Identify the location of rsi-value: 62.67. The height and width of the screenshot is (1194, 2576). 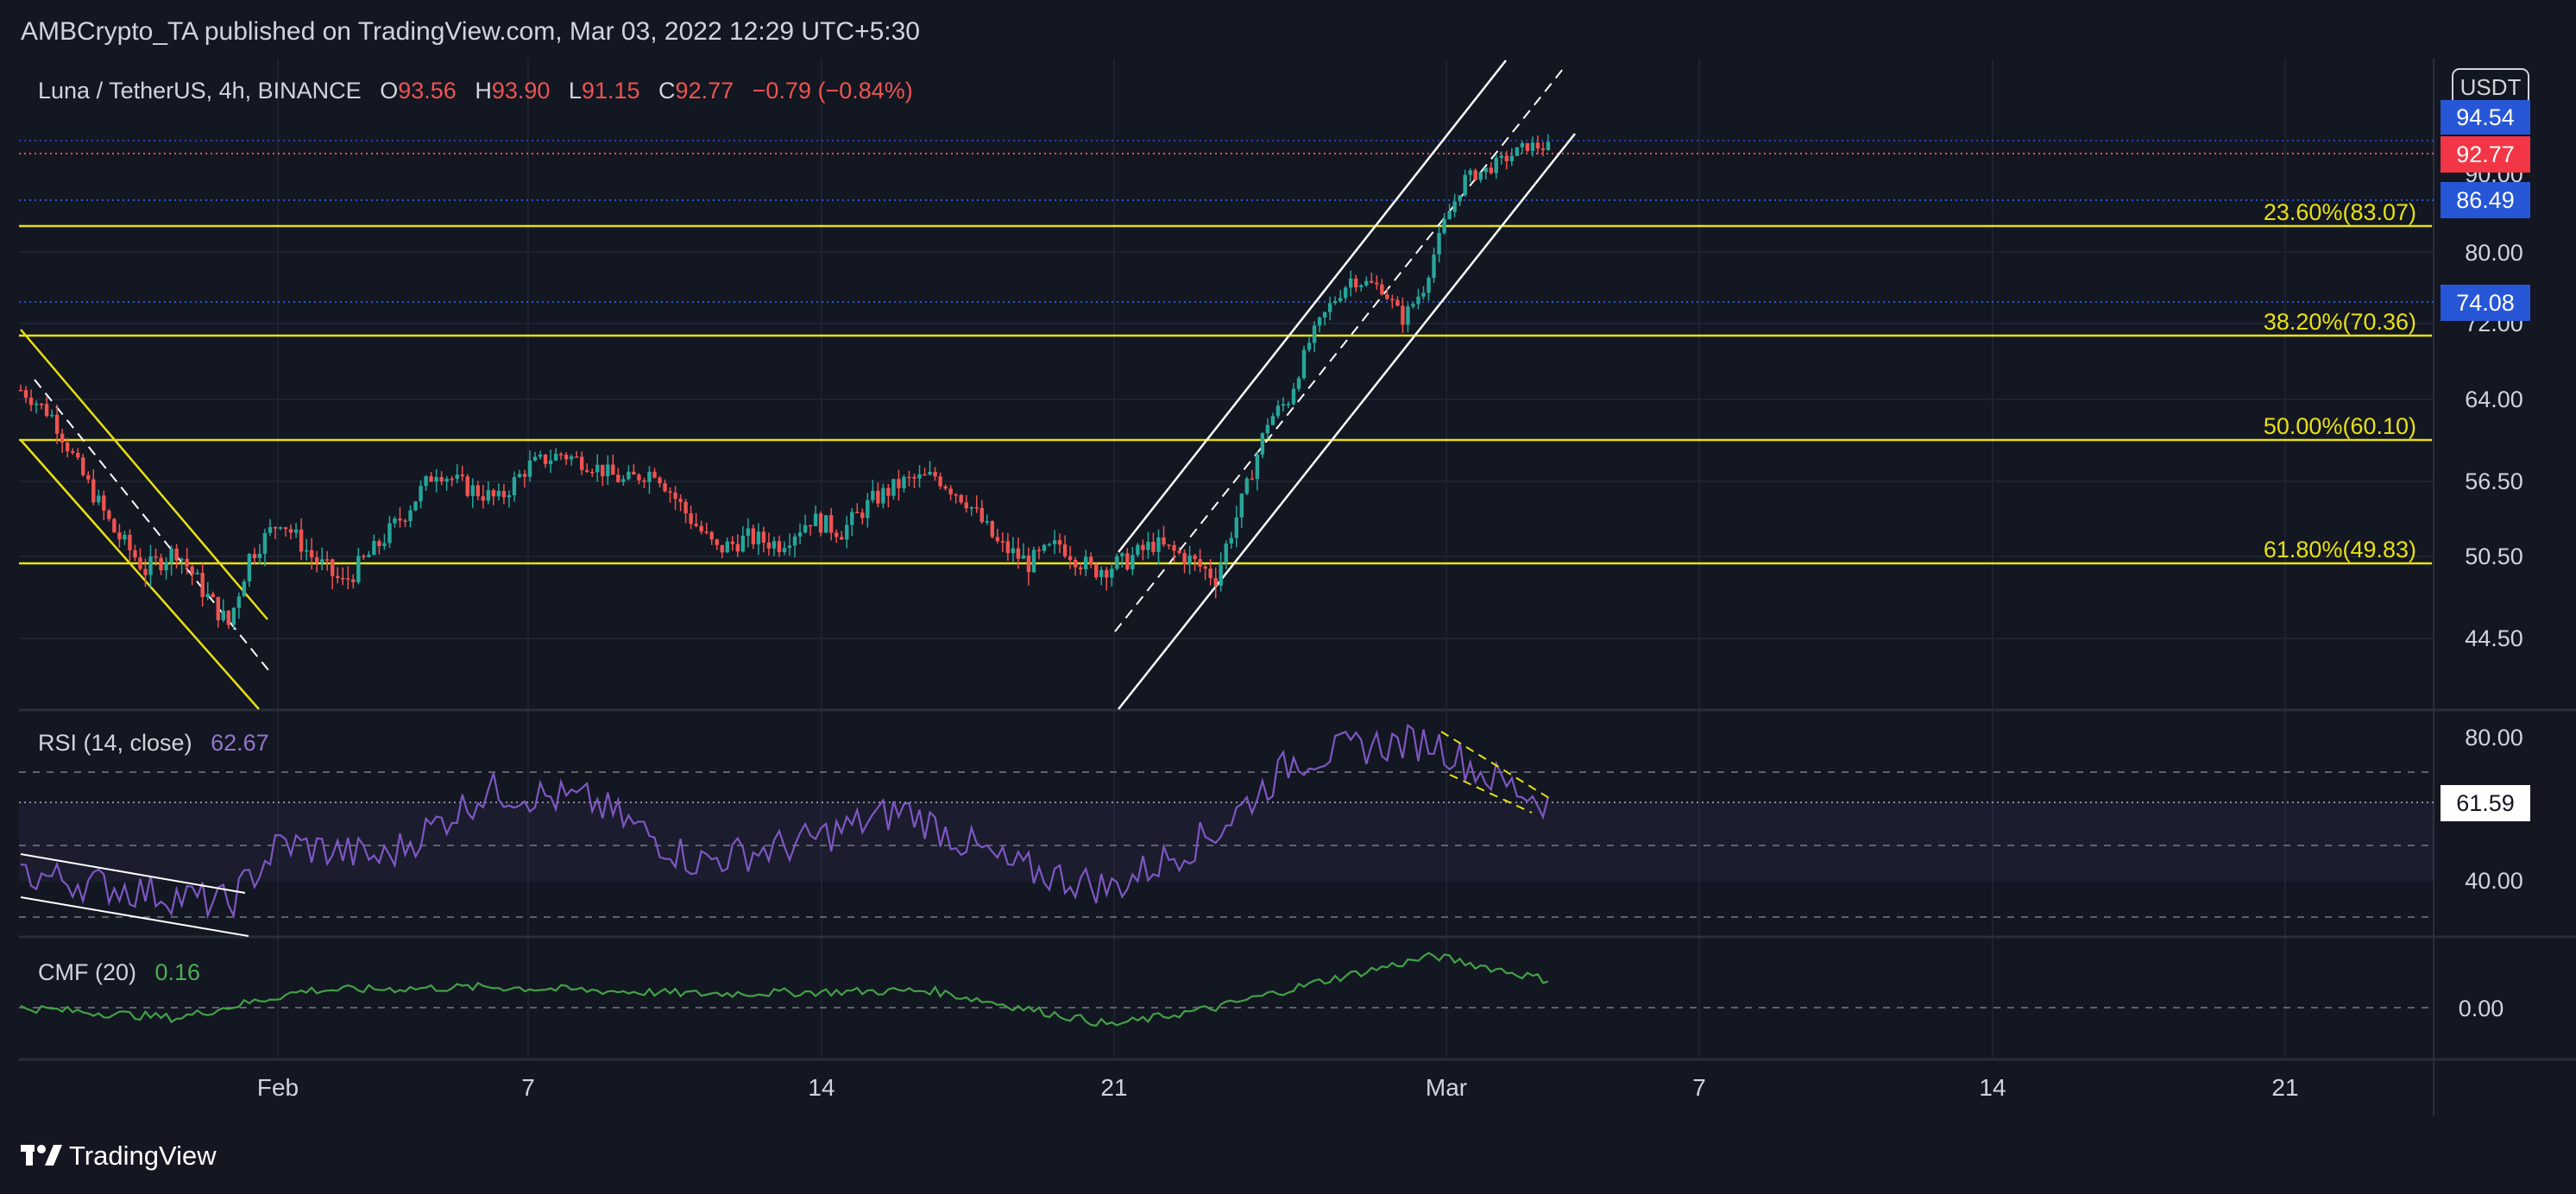
(240, 743).